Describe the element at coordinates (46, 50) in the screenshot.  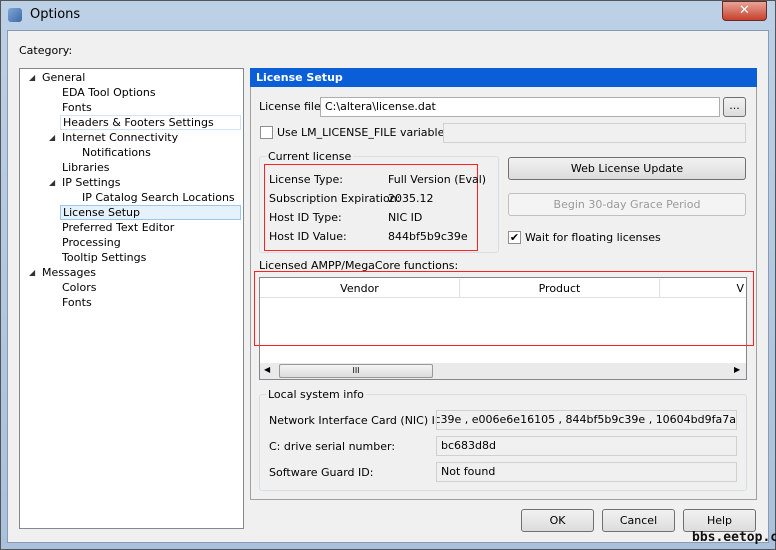
I see `category-label: Category:` at that location.